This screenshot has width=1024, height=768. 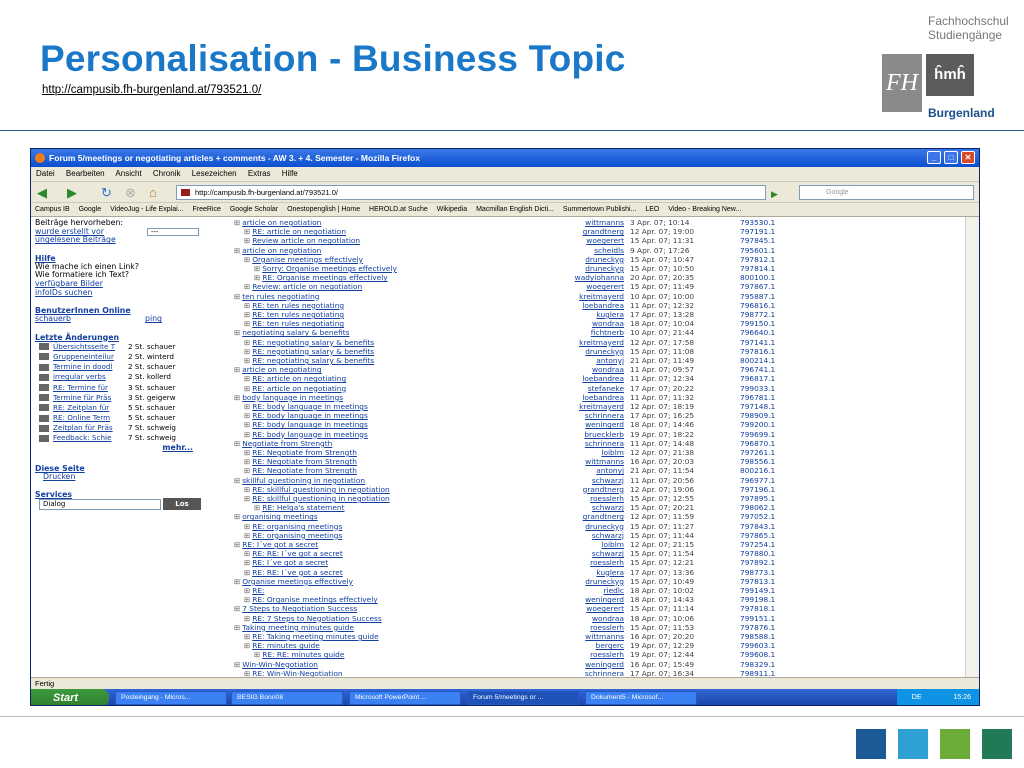 What do you see at coordinates (133, 258) in the screenshot?
I see `help-heading: Hilfe` at bounding box center [133, 258].